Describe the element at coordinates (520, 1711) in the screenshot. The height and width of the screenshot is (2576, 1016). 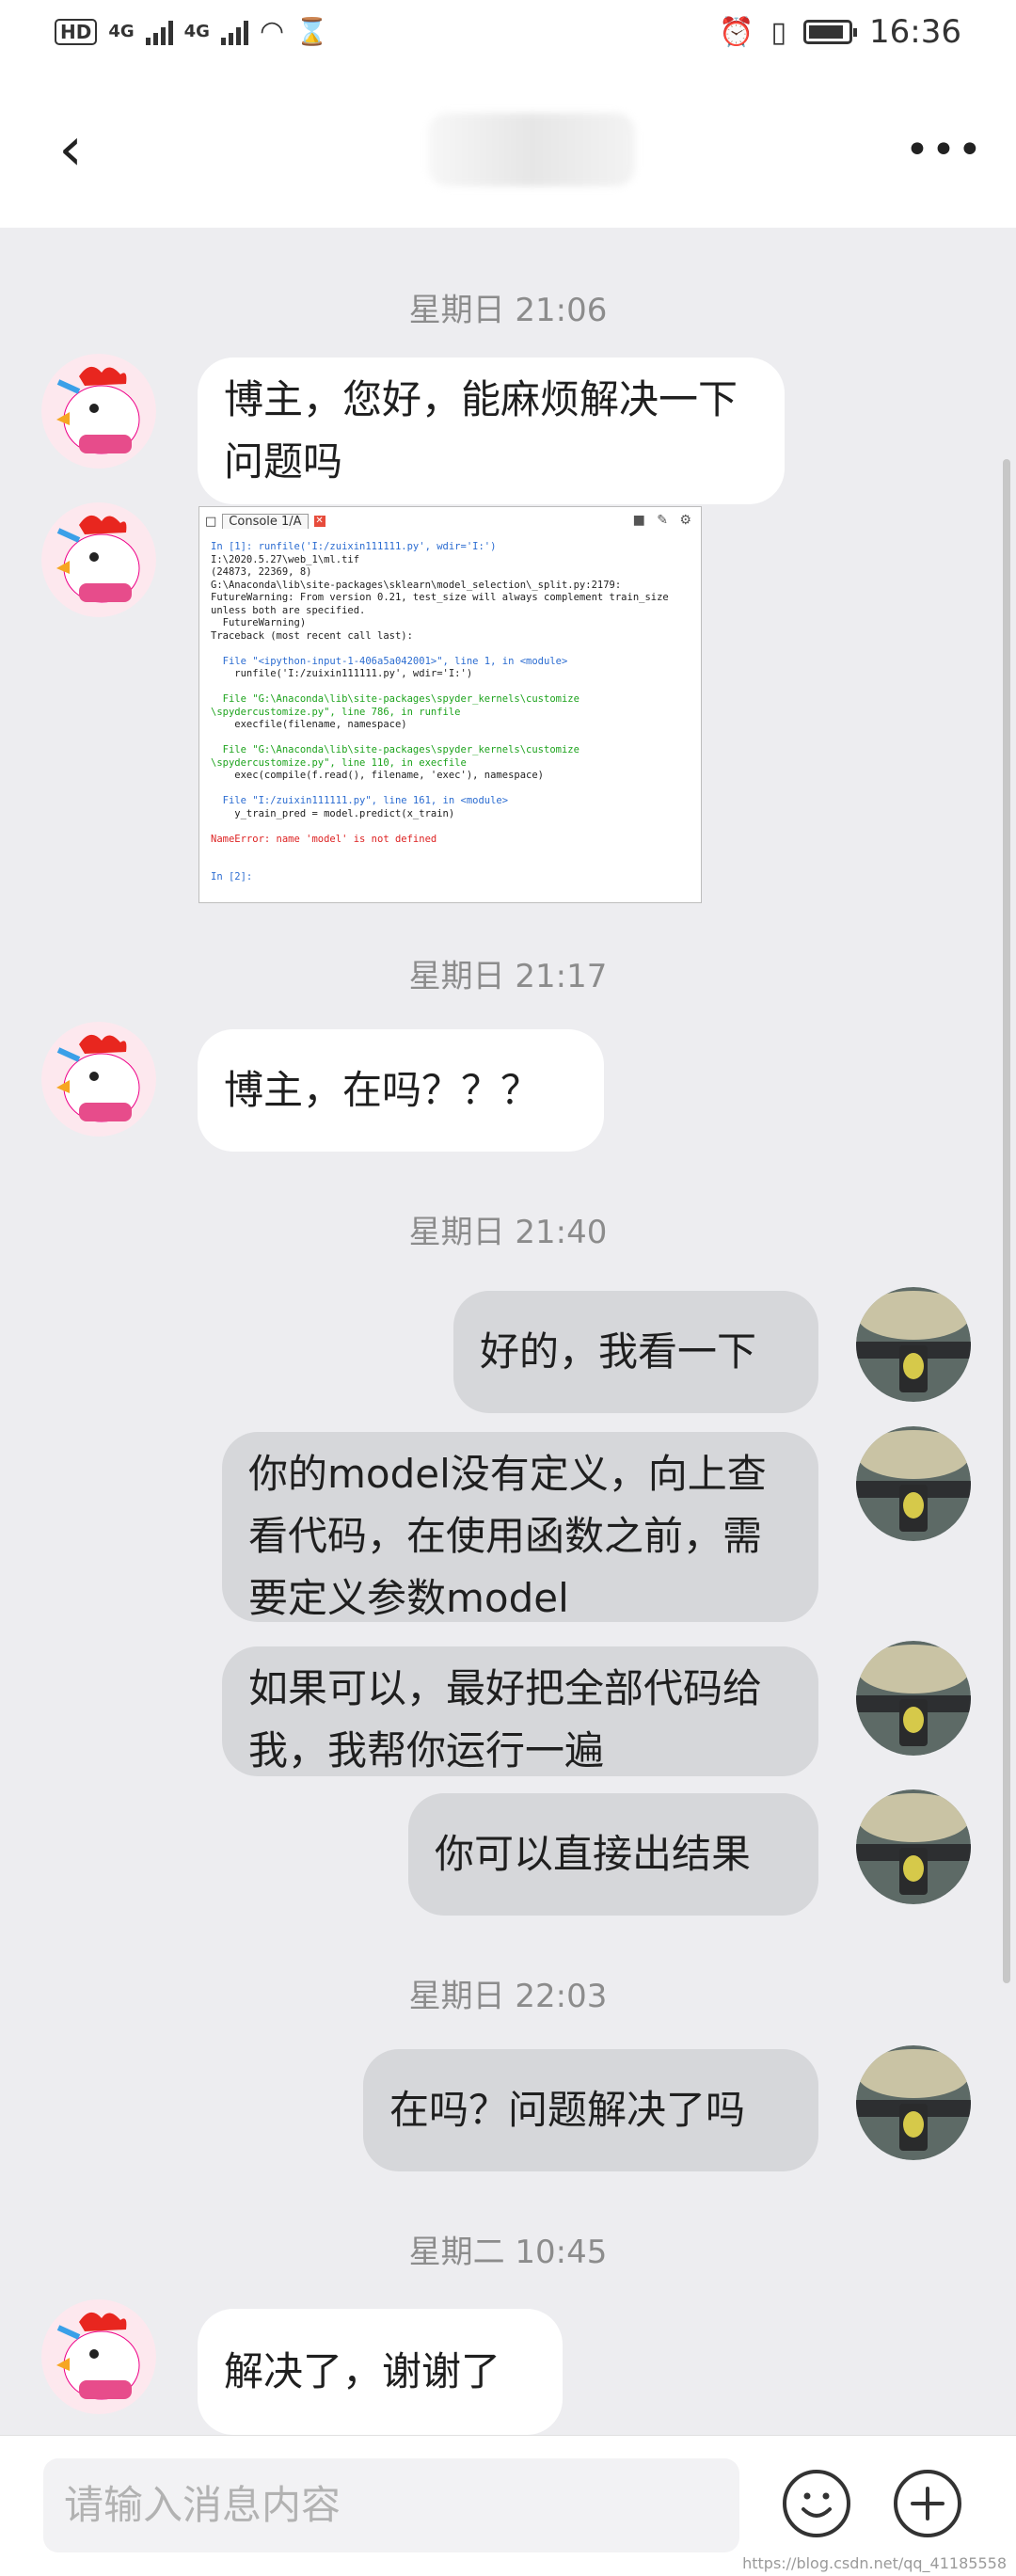
I see `outgoing-message: 如果可以，最好把全部代码给我，我帮你运行一遍` at that location.